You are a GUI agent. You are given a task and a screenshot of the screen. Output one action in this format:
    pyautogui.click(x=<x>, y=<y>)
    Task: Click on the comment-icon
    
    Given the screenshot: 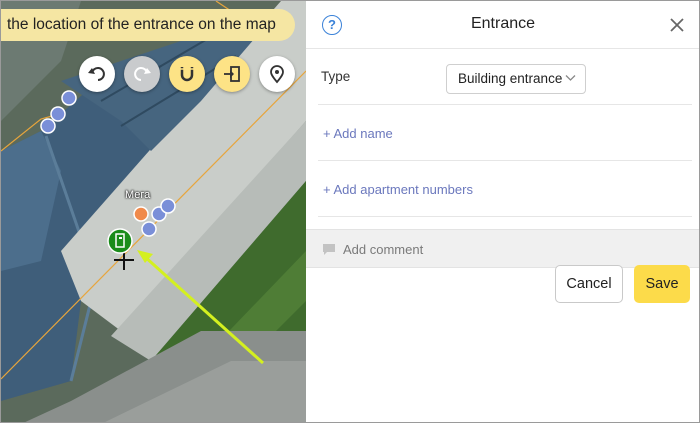 What is the action you would take?
    pyautogui.click(x=329, y=249)
    